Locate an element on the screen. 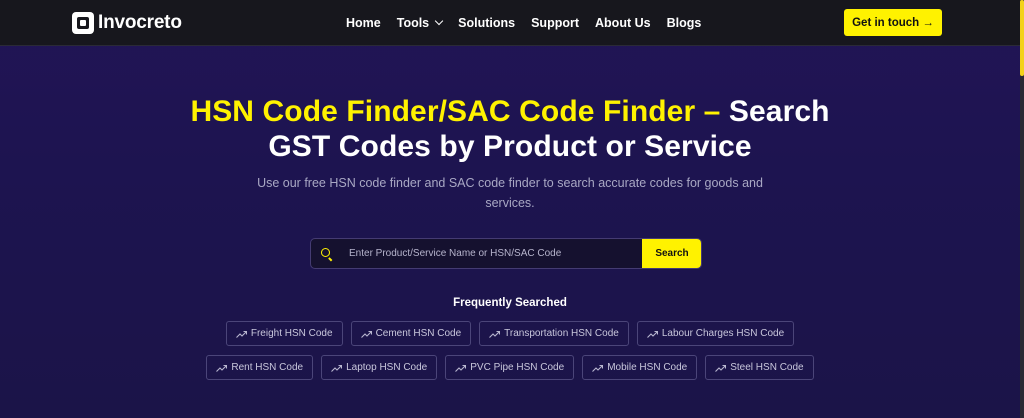  chip-mobile-hsn-code: Mobile HSN Code is located at coordinates (640, 367).